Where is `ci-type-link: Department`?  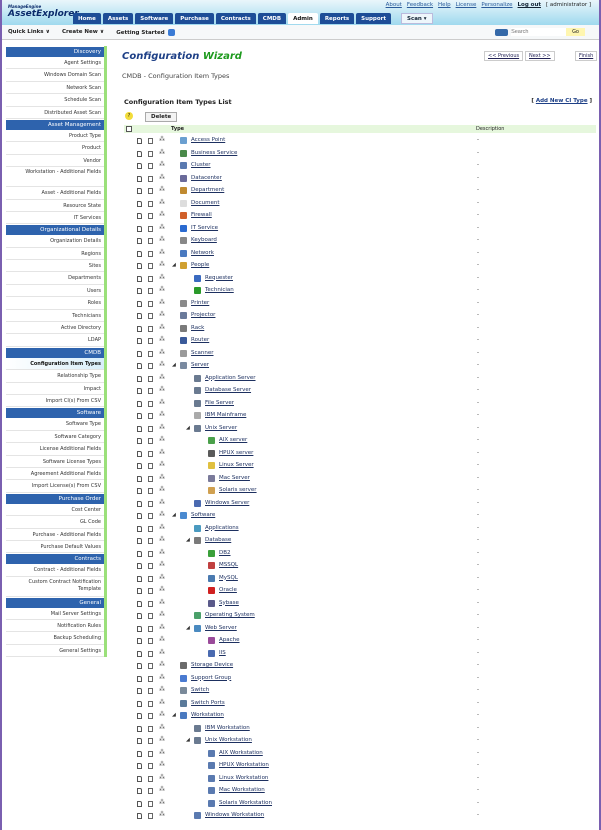 ci-type-link: Department is located at coordinates (207, 190).